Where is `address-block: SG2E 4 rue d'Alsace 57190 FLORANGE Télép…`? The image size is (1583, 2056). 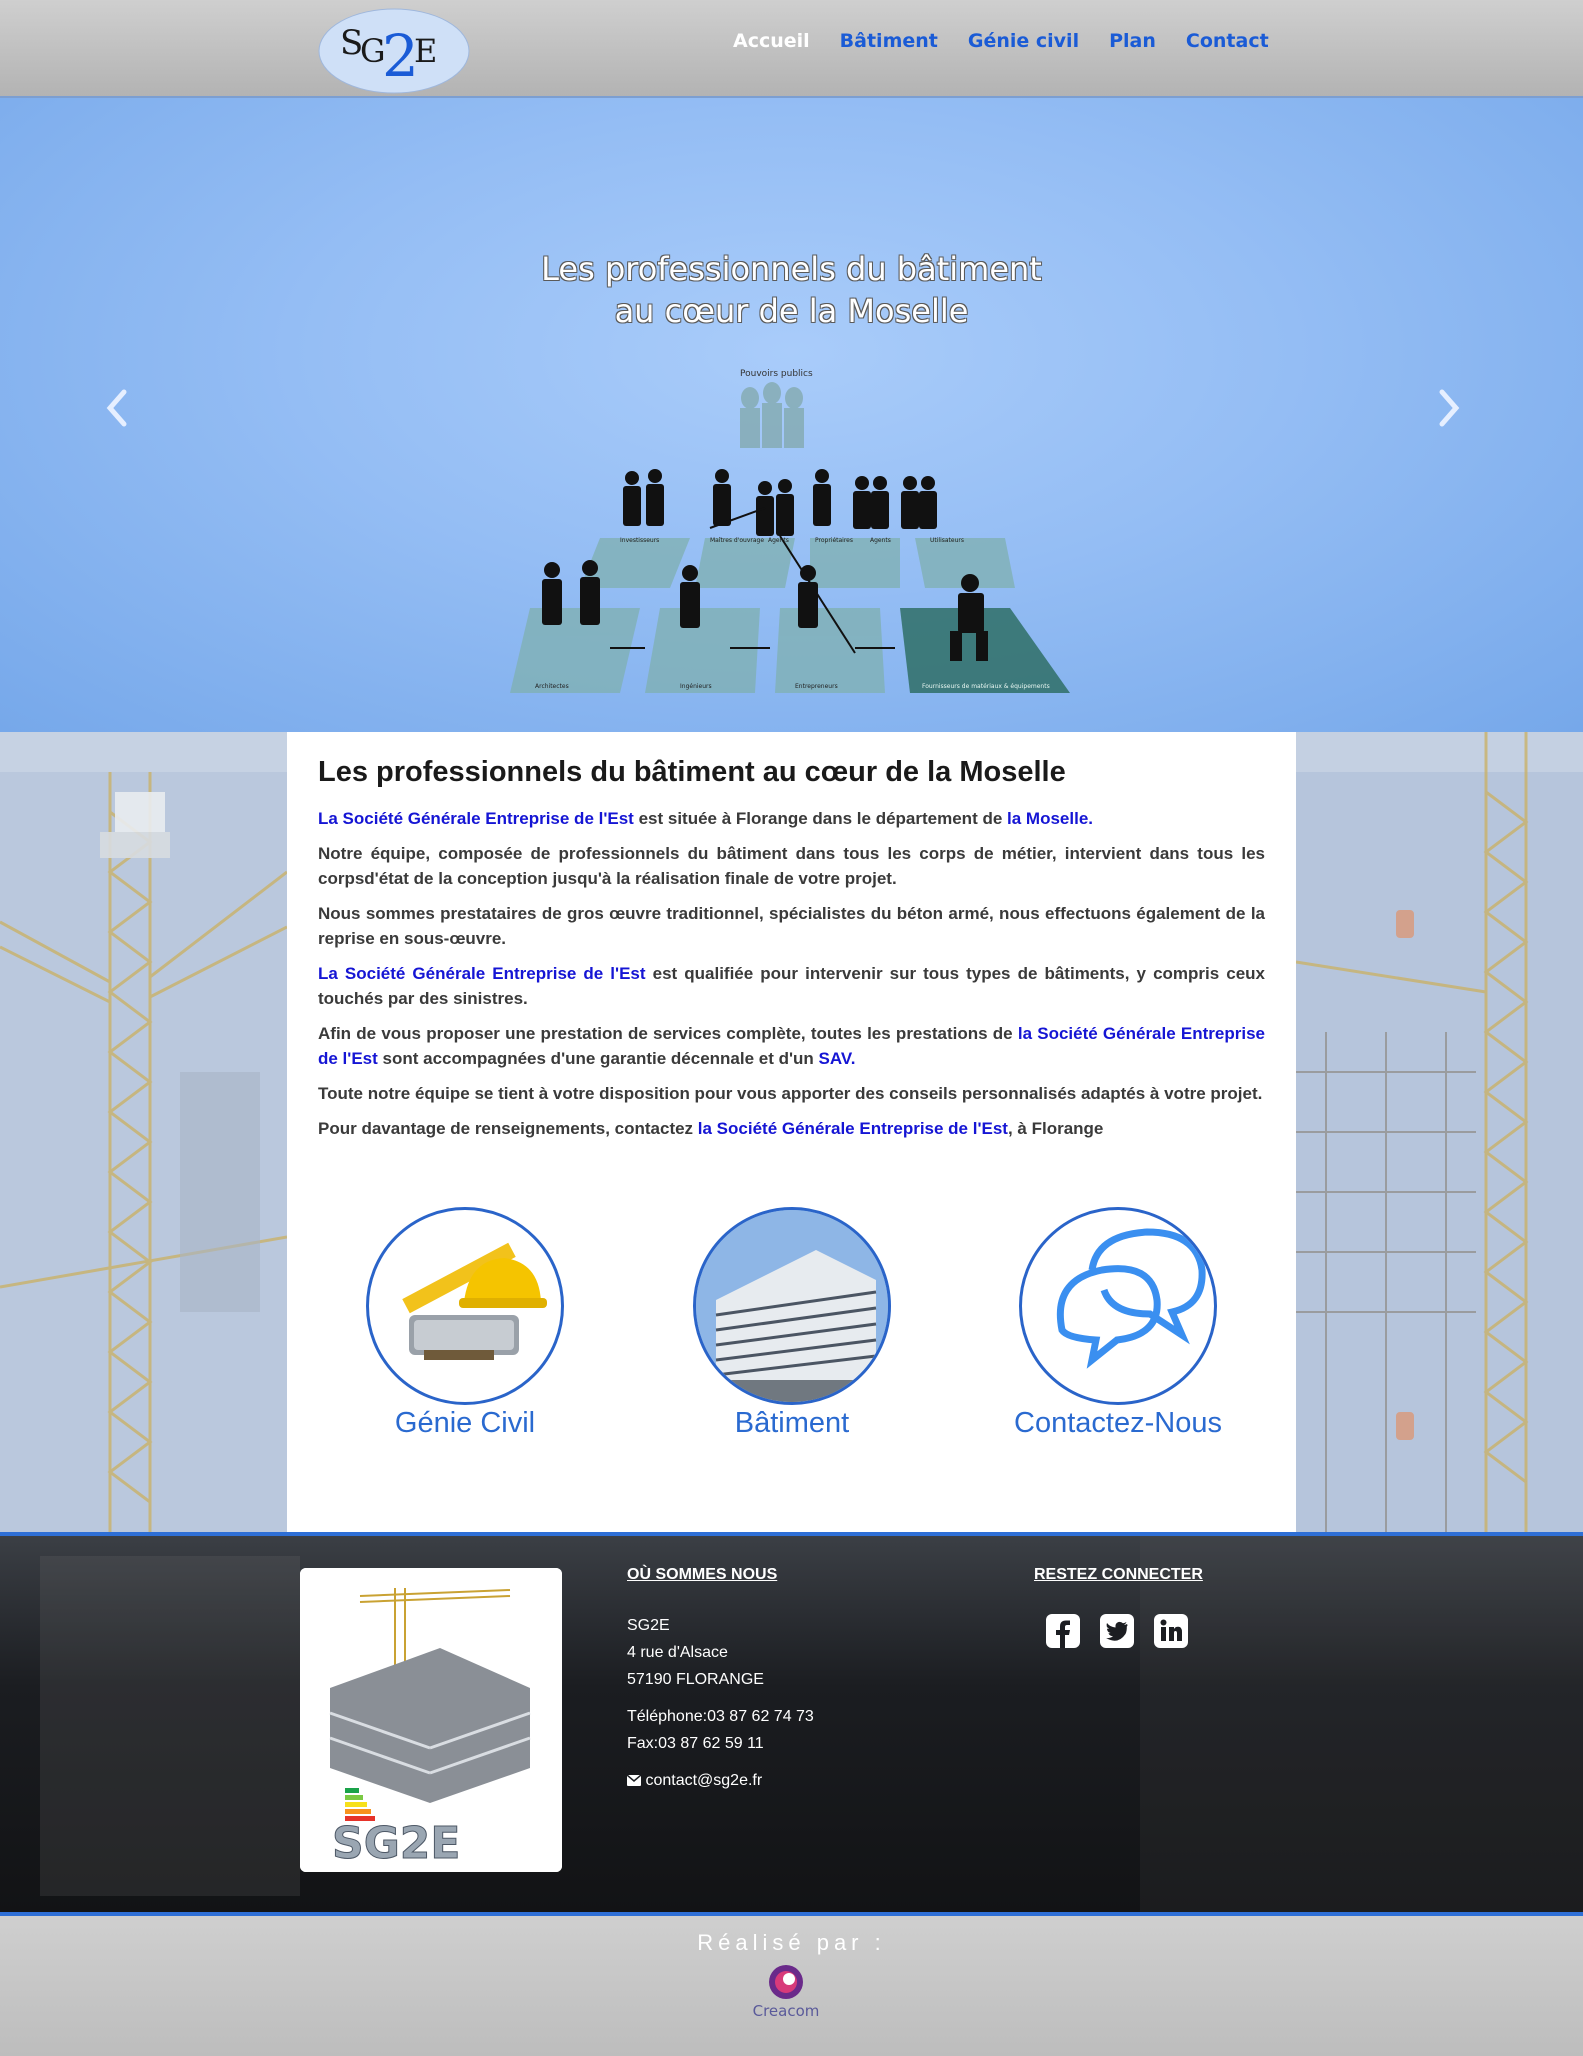 address-block: SG2E 4 rue d'Alsace 57190 FLORANGE Télép… is located at coordinates (720, 1703).